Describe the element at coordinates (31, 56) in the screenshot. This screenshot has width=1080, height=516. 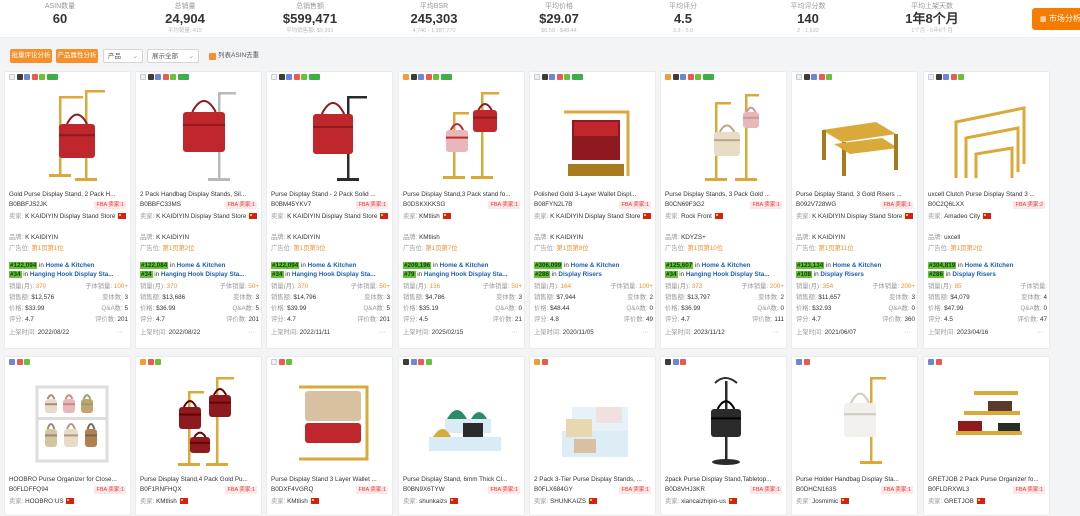
I see `batch-review-analysis-button: 批量评论分析` at that location.